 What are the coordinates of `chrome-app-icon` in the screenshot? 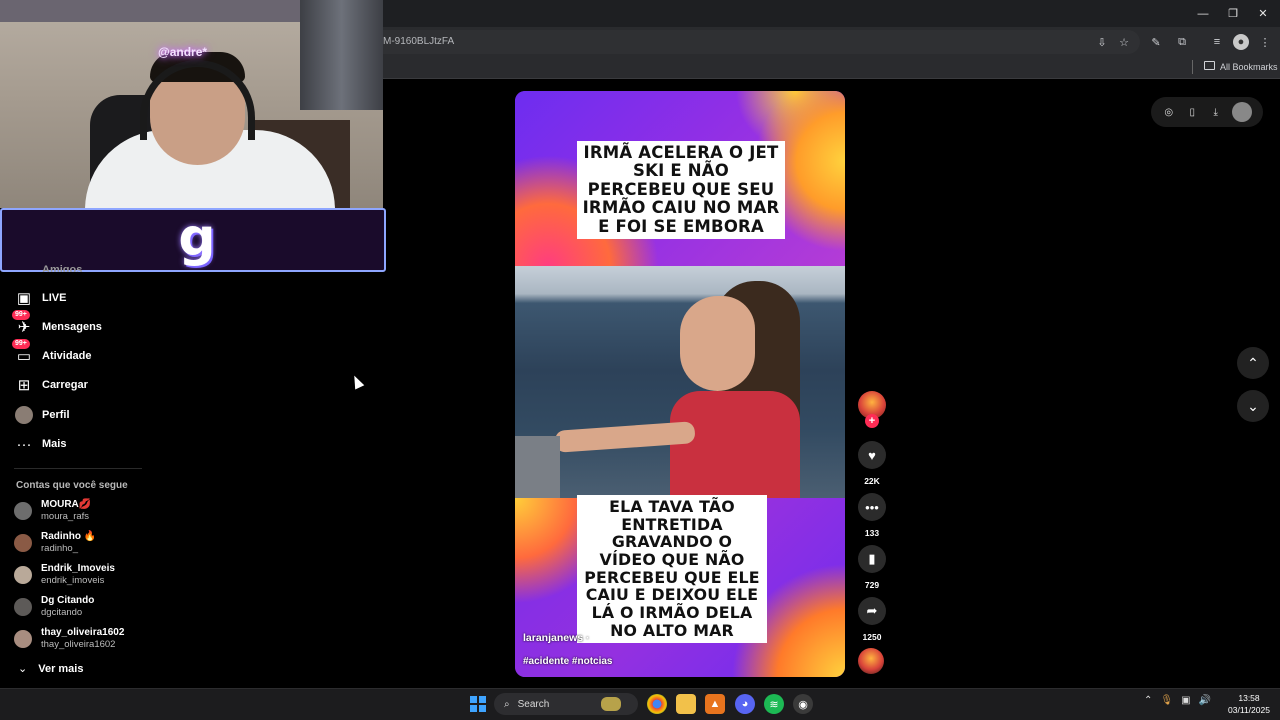 It's located at (657, 704).